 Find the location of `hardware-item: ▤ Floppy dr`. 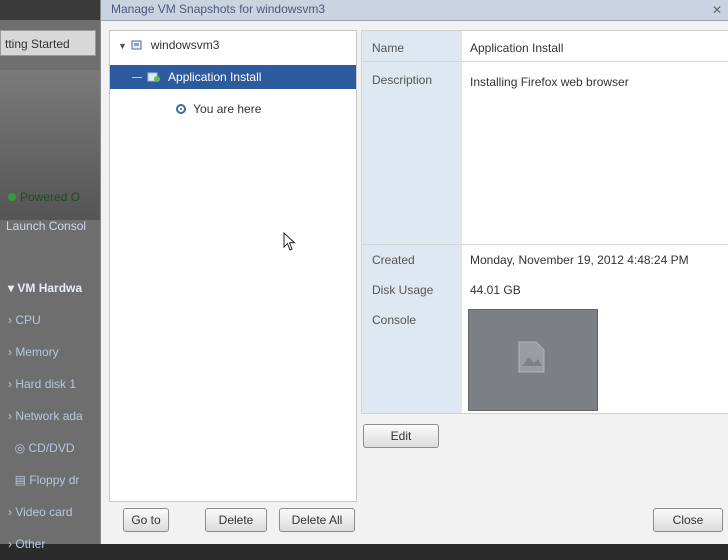

hardware-item: ▤ Floppy dr is located at coordinates (52, 480).